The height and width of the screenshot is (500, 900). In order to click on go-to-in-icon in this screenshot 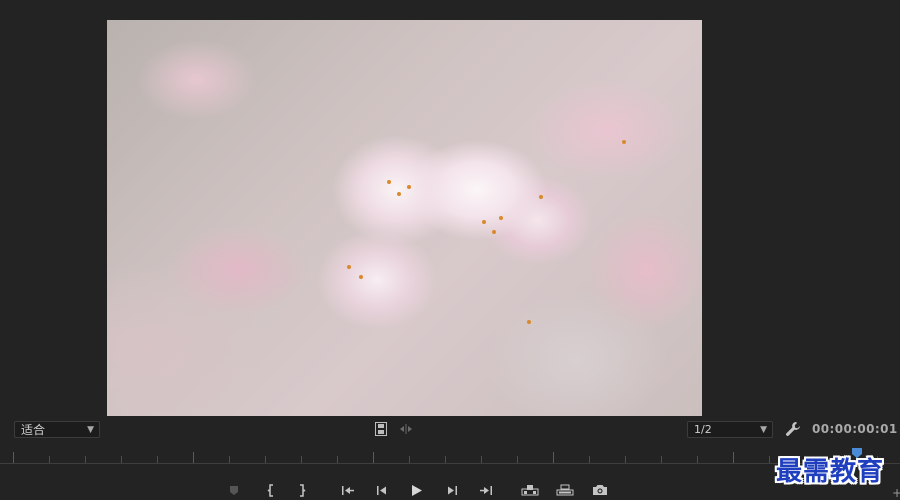, I will do `click(348, 490)`.